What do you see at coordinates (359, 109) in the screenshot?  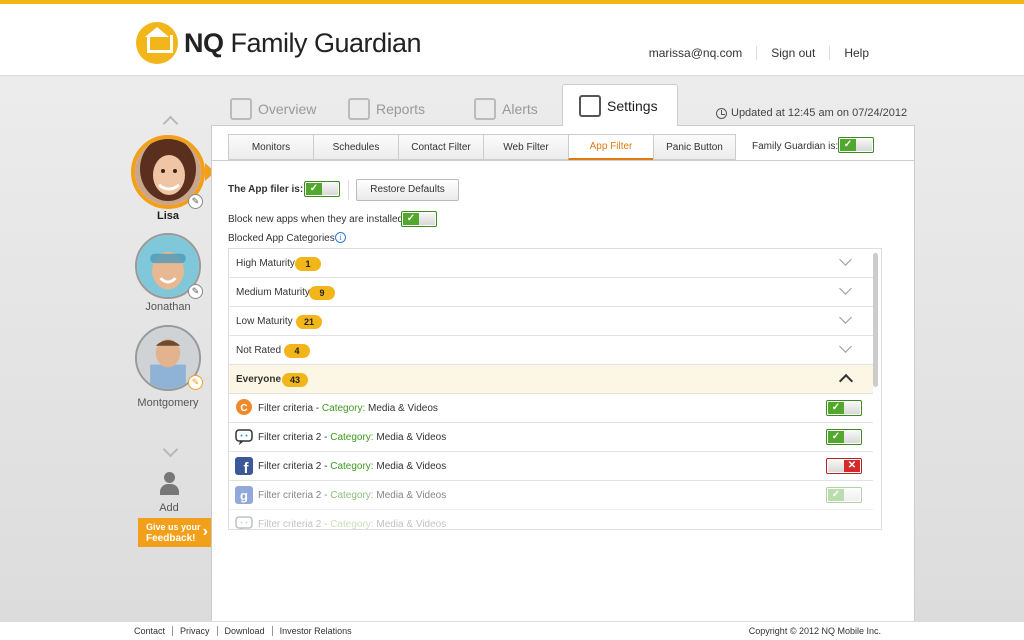 I see `calendar-clock-icon` at bounding box center [359, 109].